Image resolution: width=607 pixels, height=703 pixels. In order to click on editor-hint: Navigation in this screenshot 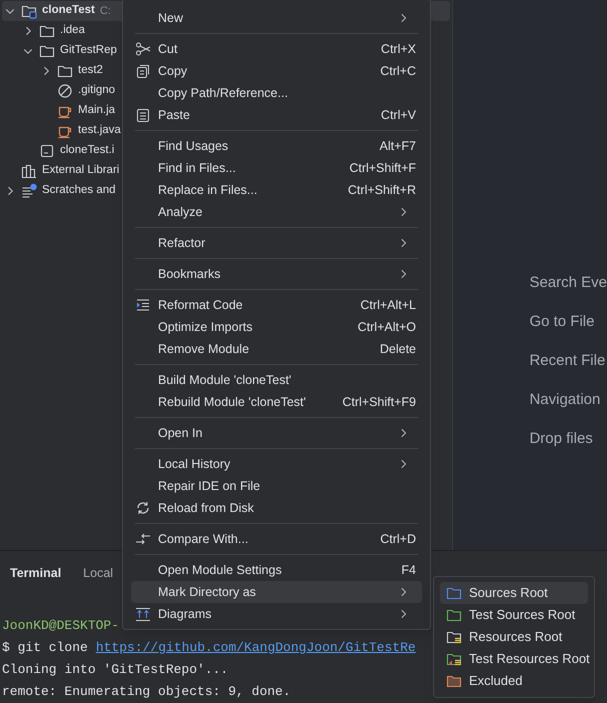, I will do `click(565, 400)`.